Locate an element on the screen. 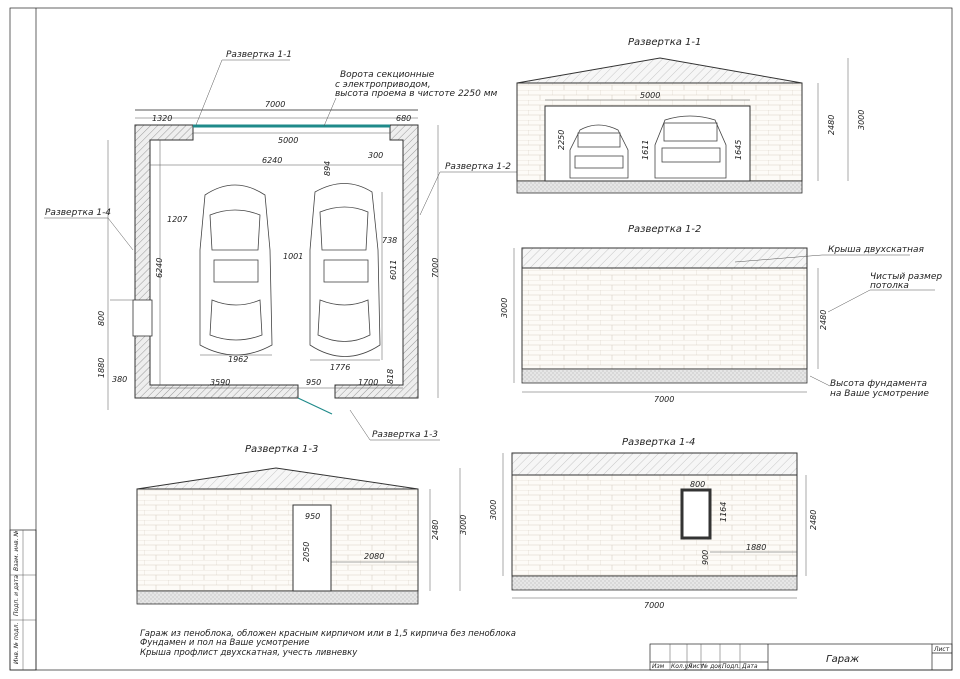  dim-300: 300 is located at coordinates (375, 155).